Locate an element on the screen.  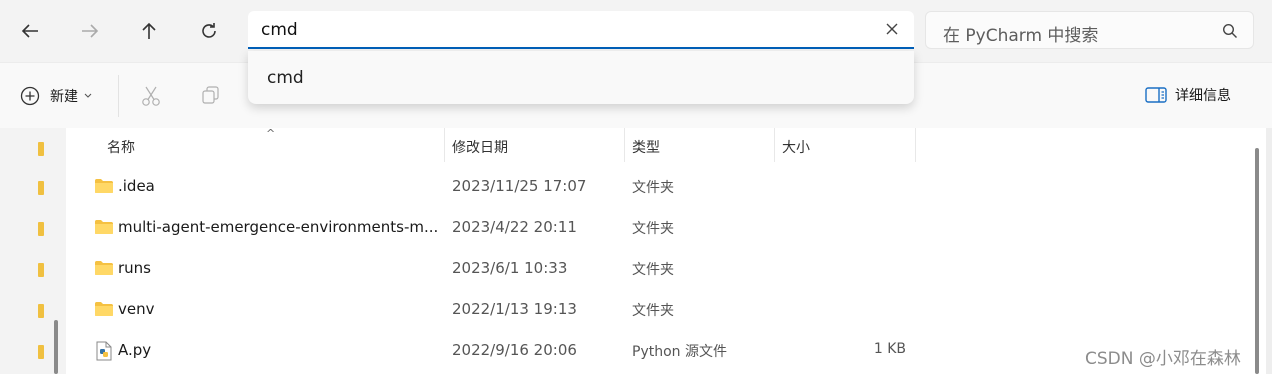
details-pane-icon is located at coordinates (1156, 95).